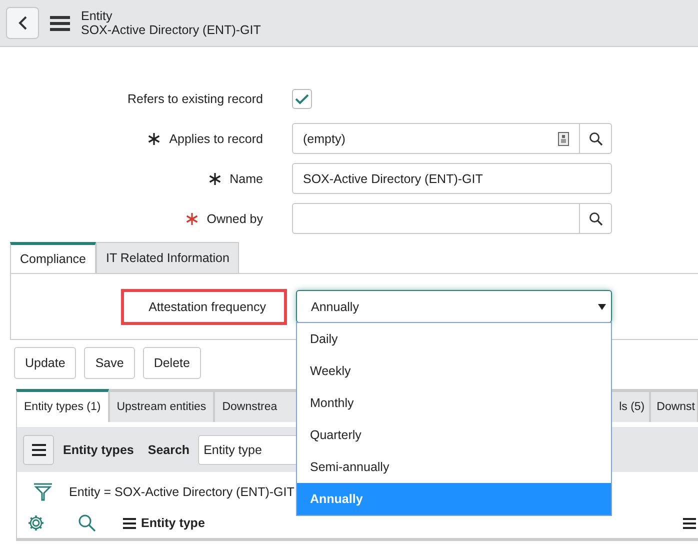  I want to click on list-title: Entity types, so click(98, 449).